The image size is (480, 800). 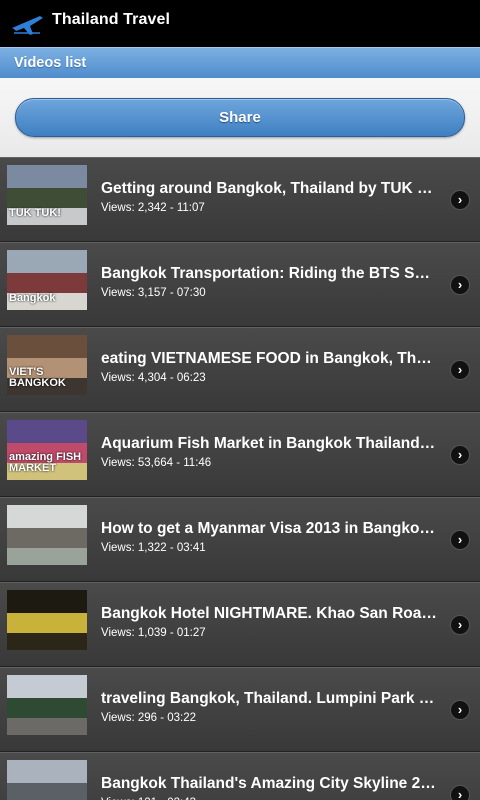 What do you see at coordinates (27, 25) in the screenshot?
I see `airplane-icon` at bounding box center [27, 25].